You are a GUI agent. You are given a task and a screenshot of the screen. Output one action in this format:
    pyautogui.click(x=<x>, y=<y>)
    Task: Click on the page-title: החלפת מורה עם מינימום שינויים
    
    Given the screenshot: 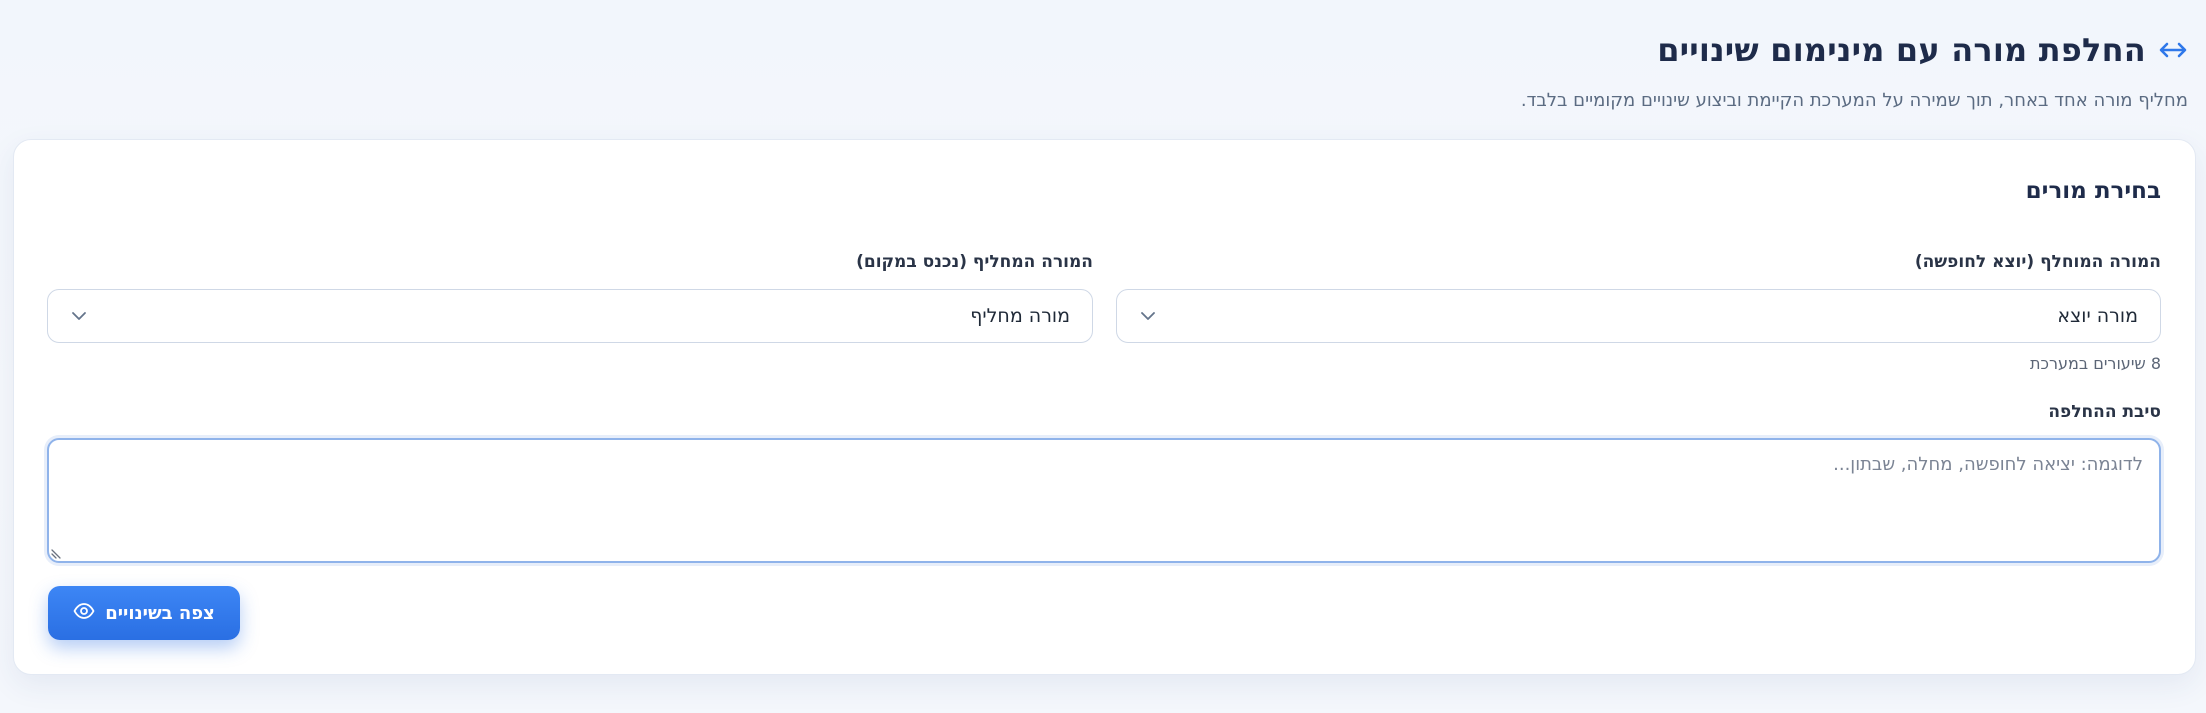 What is the action you would take?
    pyautogui.click(x=1901, y=50)
    